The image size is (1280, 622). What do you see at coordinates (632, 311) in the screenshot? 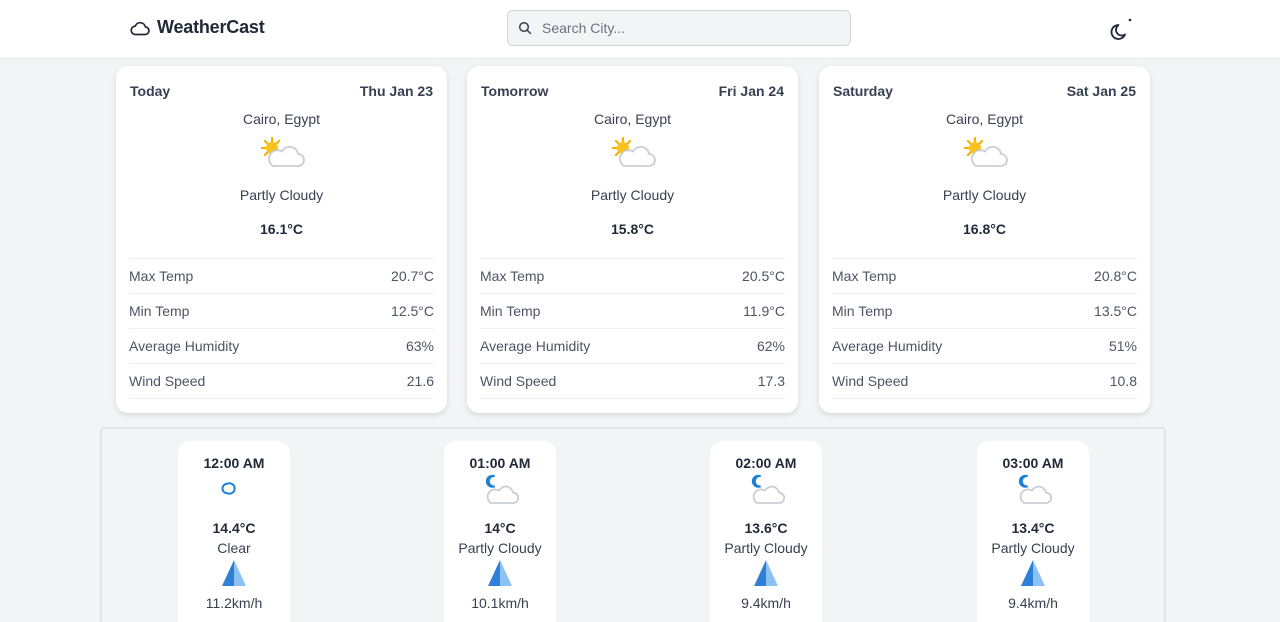
I see `detail-row-min-temp: Min Temp 11.9°C` at bounding box center [632, 311].